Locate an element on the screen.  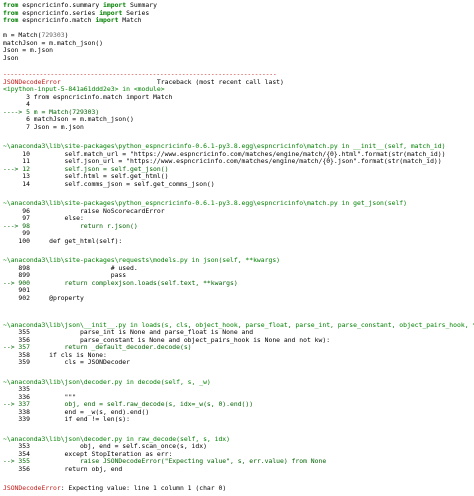
code-line: from espncricinfo.match import Match is located at coordinates (72, 20).